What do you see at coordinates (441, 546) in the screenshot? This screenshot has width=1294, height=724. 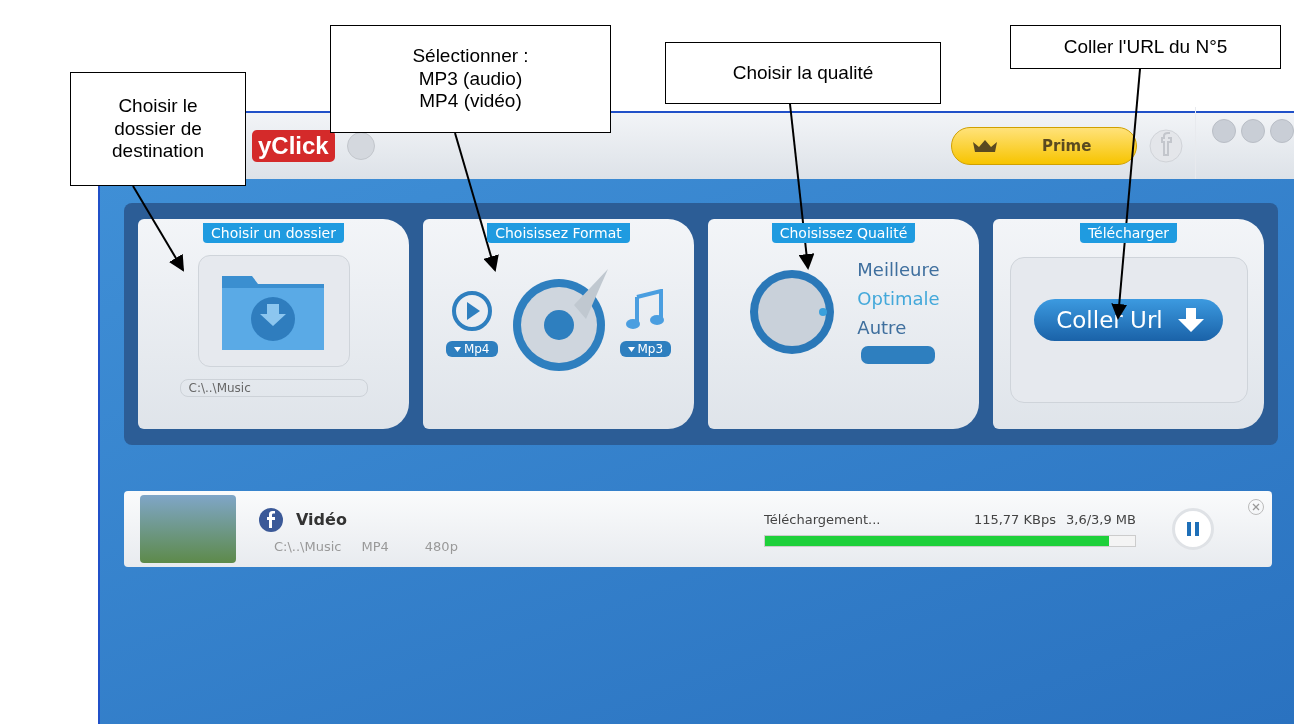 I see `download-resolution: 480p` at bounding box center [441, 546].